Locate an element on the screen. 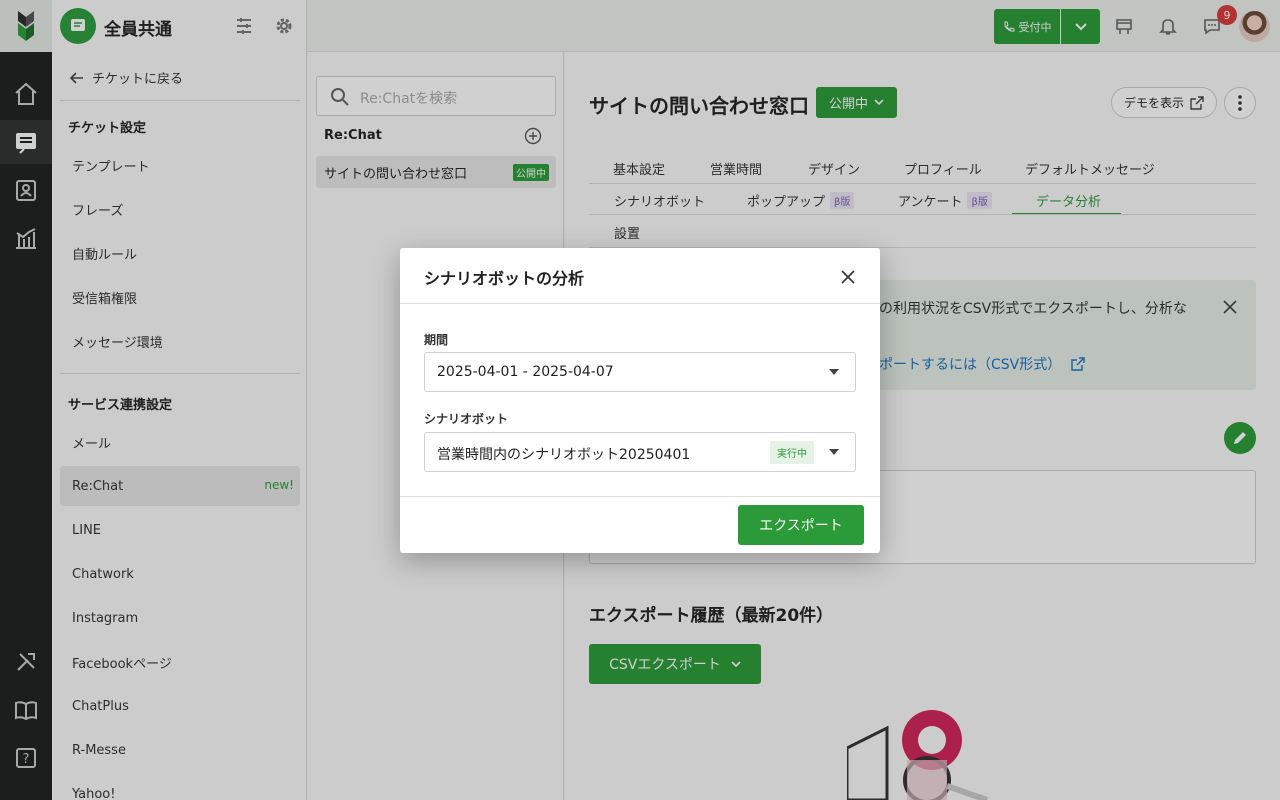  scenario-bot-select: 営業時間内のシナリオボット20250401 実行中 is located at coordinates (640, 452).